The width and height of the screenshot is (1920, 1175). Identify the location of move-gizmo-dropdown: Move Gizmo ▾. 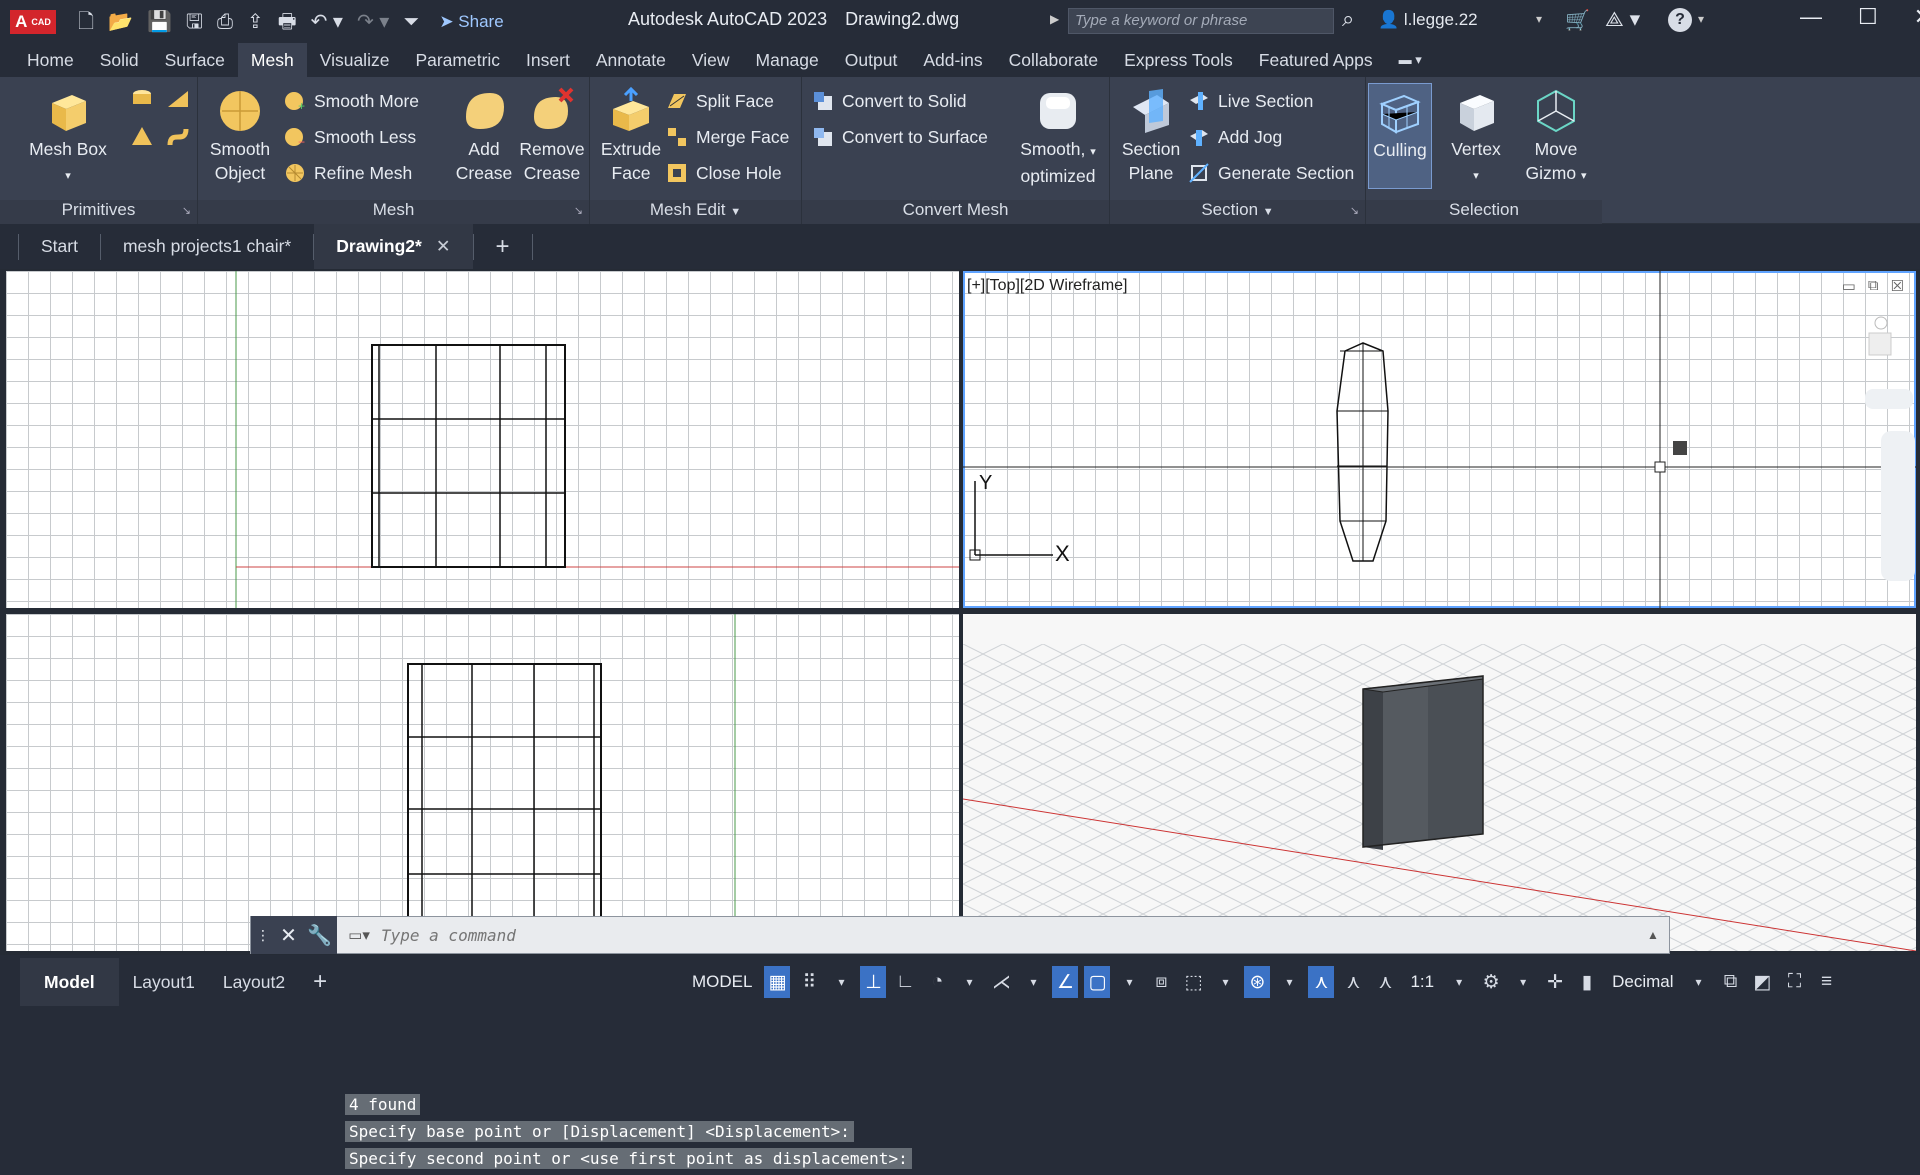
(1556, 137).